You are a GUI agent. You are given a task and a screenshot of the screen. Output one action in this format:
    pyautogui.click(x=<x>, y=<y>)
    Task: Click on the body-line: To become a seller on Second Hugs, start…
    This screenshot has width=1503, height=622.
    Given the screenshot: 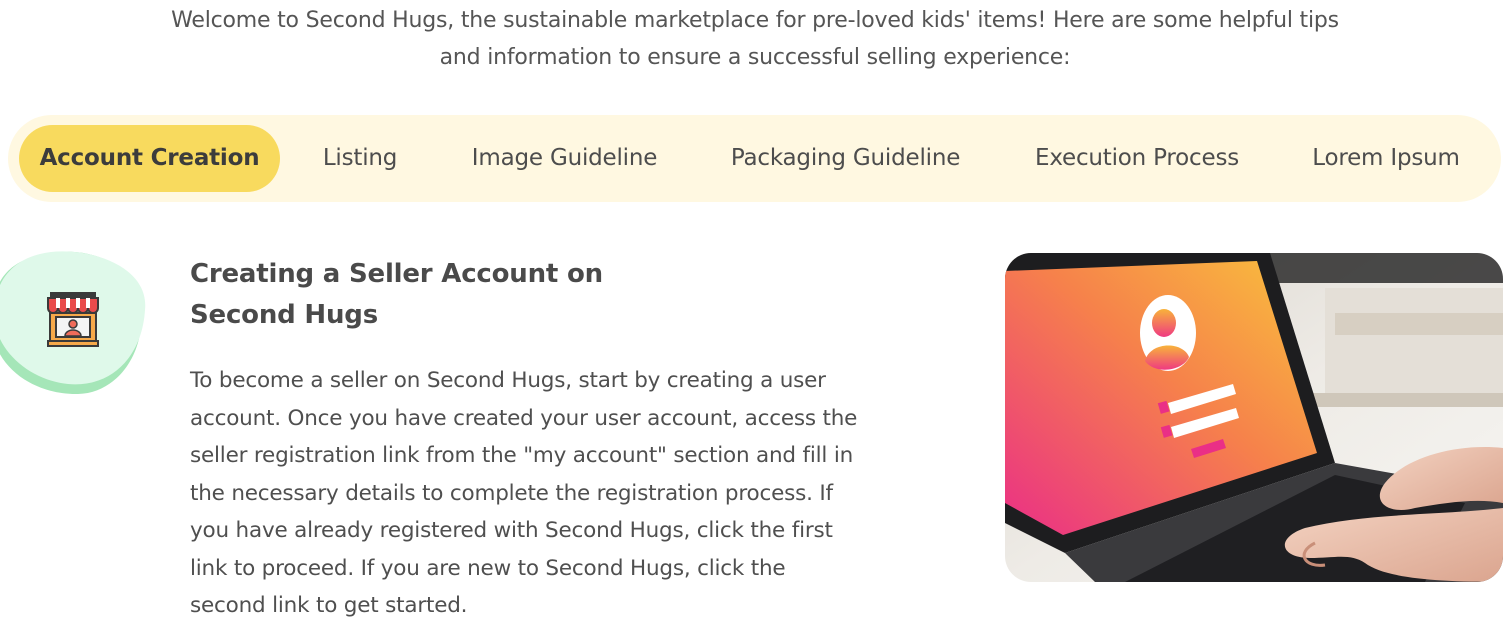 What is the action you would take?
    pyautogui.click(x=508, y=380)
    